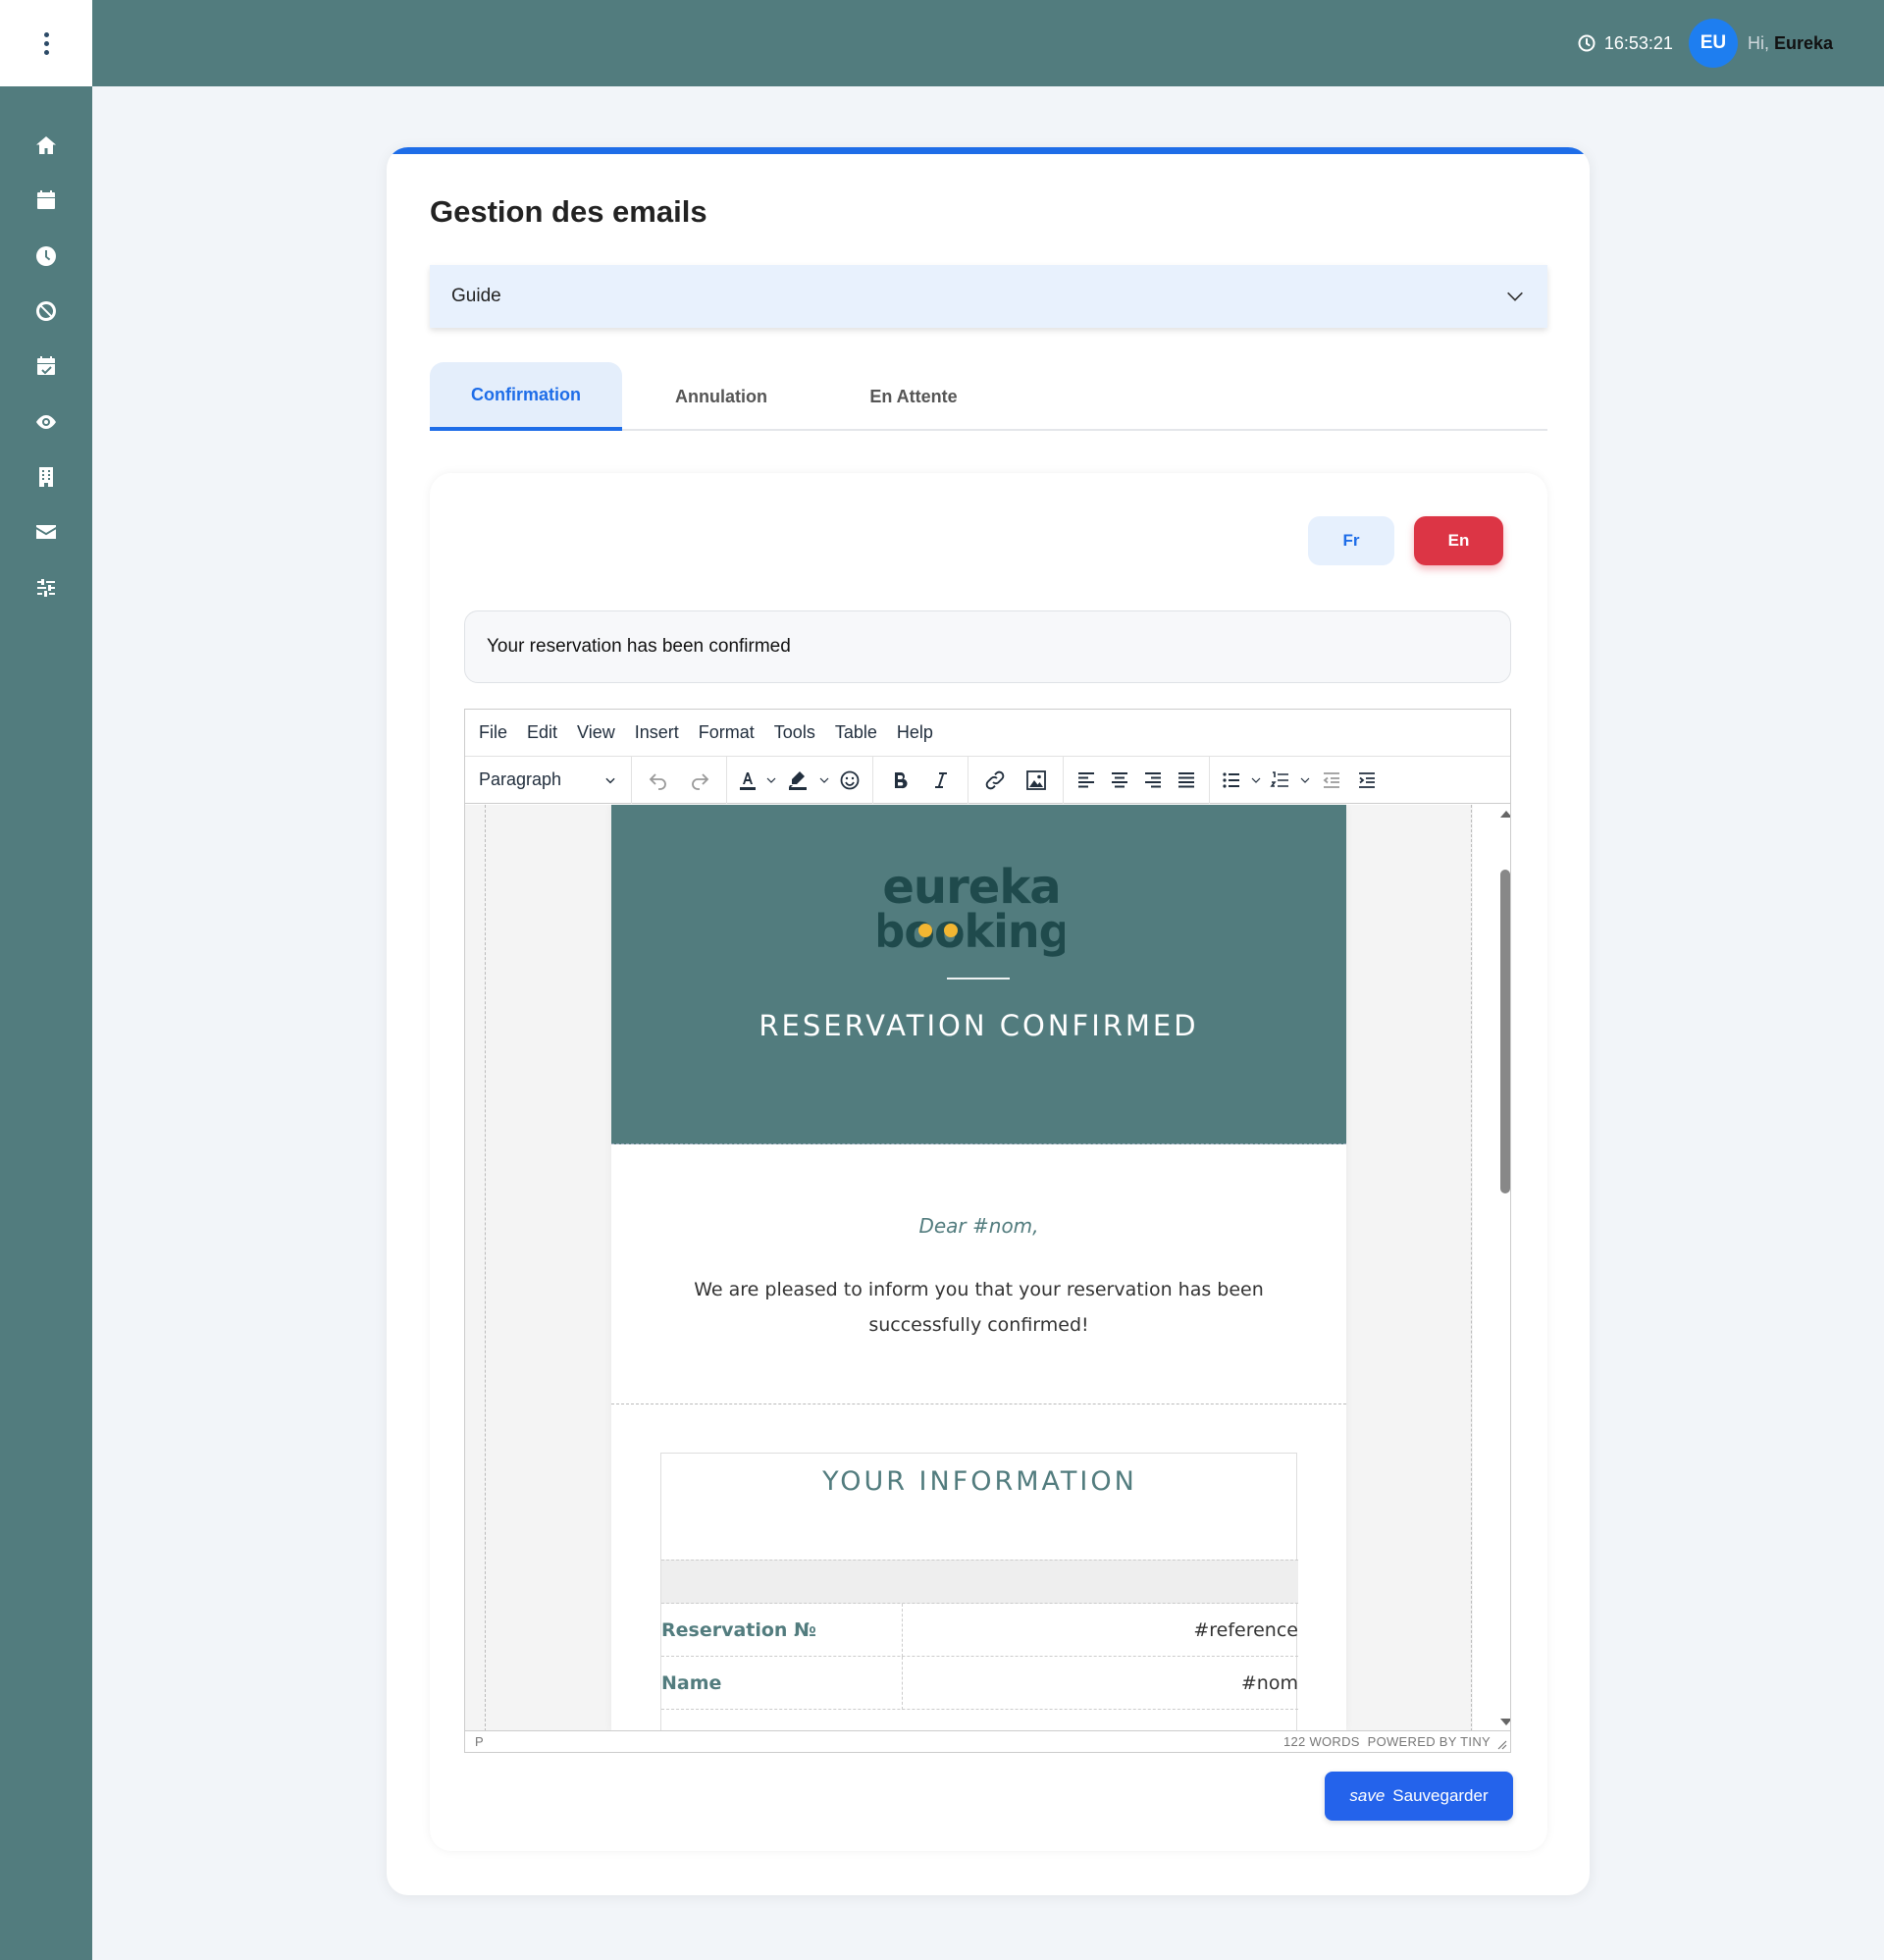 The image size is (1884, 1960). What do you see at coordinates (1491, 1268) in the screenshot?
I see `editor-scrollbar` at bounding box center [1491, 1268].